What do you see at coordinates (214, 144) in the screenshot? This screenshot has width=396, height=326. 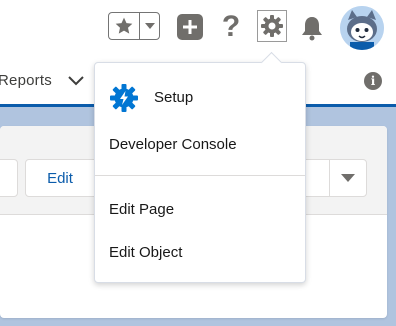 I see `menu-item-developer-console: Developer Console` at bounding box center [214, 144].